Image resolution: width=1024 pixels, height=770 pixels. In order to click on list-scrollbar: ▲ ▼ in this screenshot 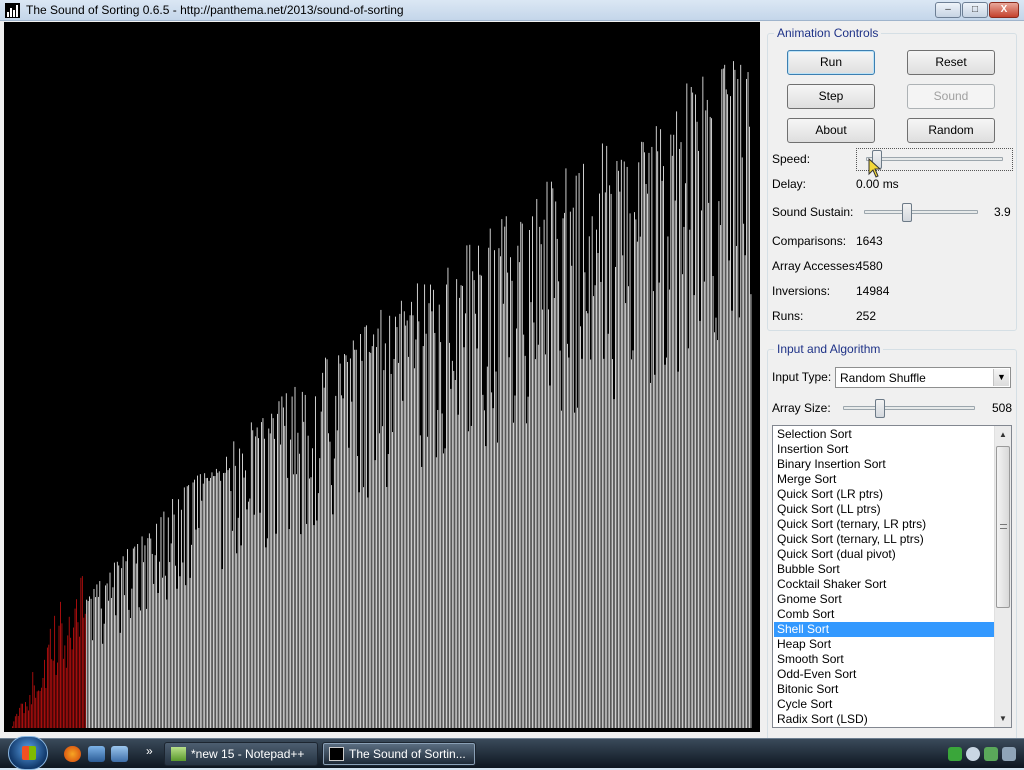, I will do `click(1002, 576)`.